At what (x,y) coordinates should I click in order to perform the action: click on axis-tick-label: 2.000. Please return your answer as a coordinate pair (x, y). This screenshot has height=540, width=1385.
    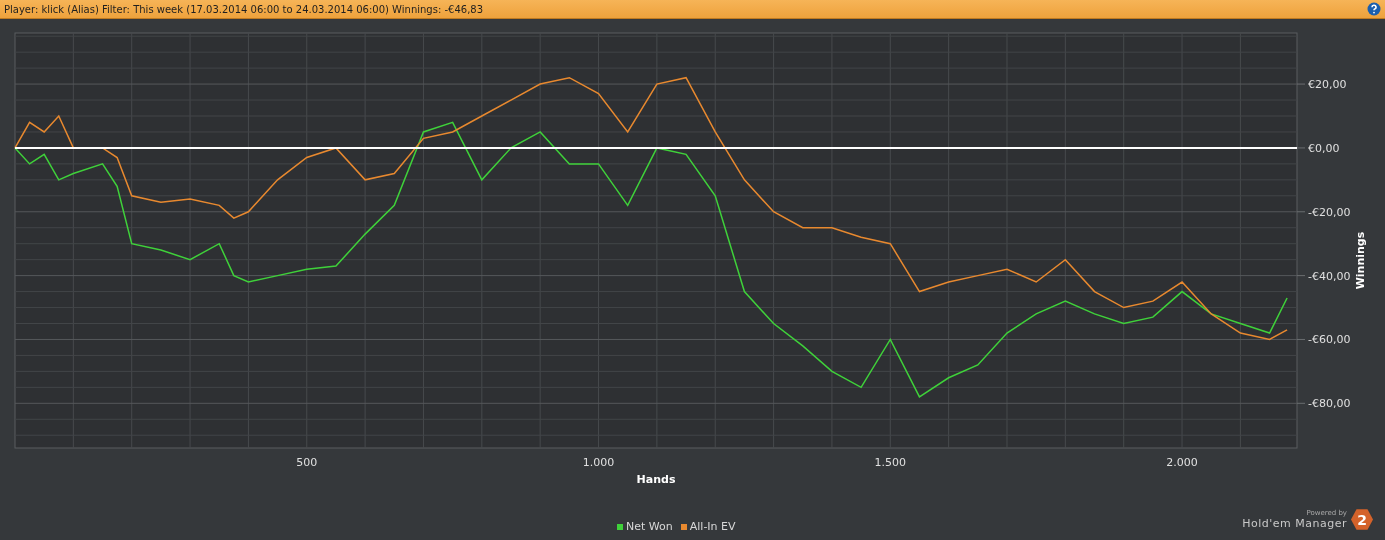
    Looking at the image, I should click on (1182, 462).